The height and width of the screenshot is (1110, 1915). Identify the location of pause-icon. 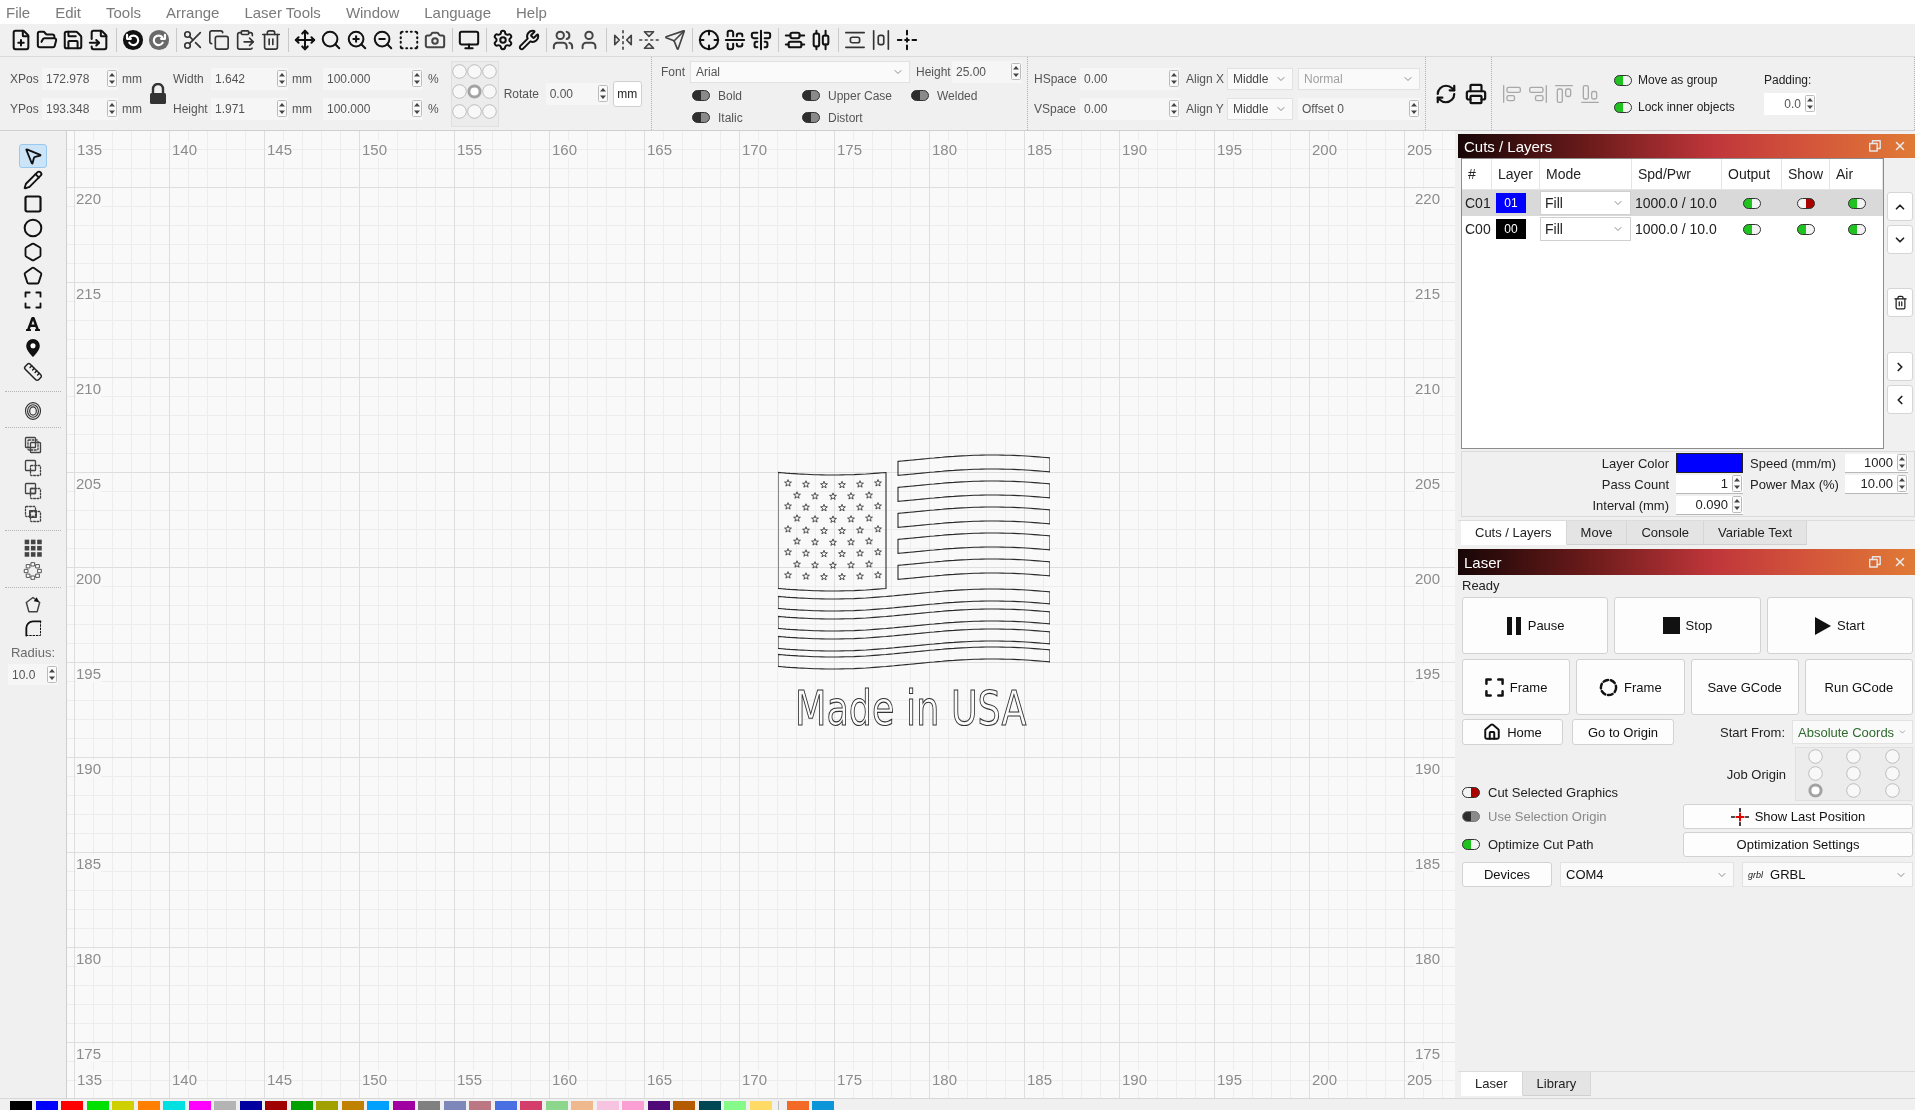
(1513, 625).